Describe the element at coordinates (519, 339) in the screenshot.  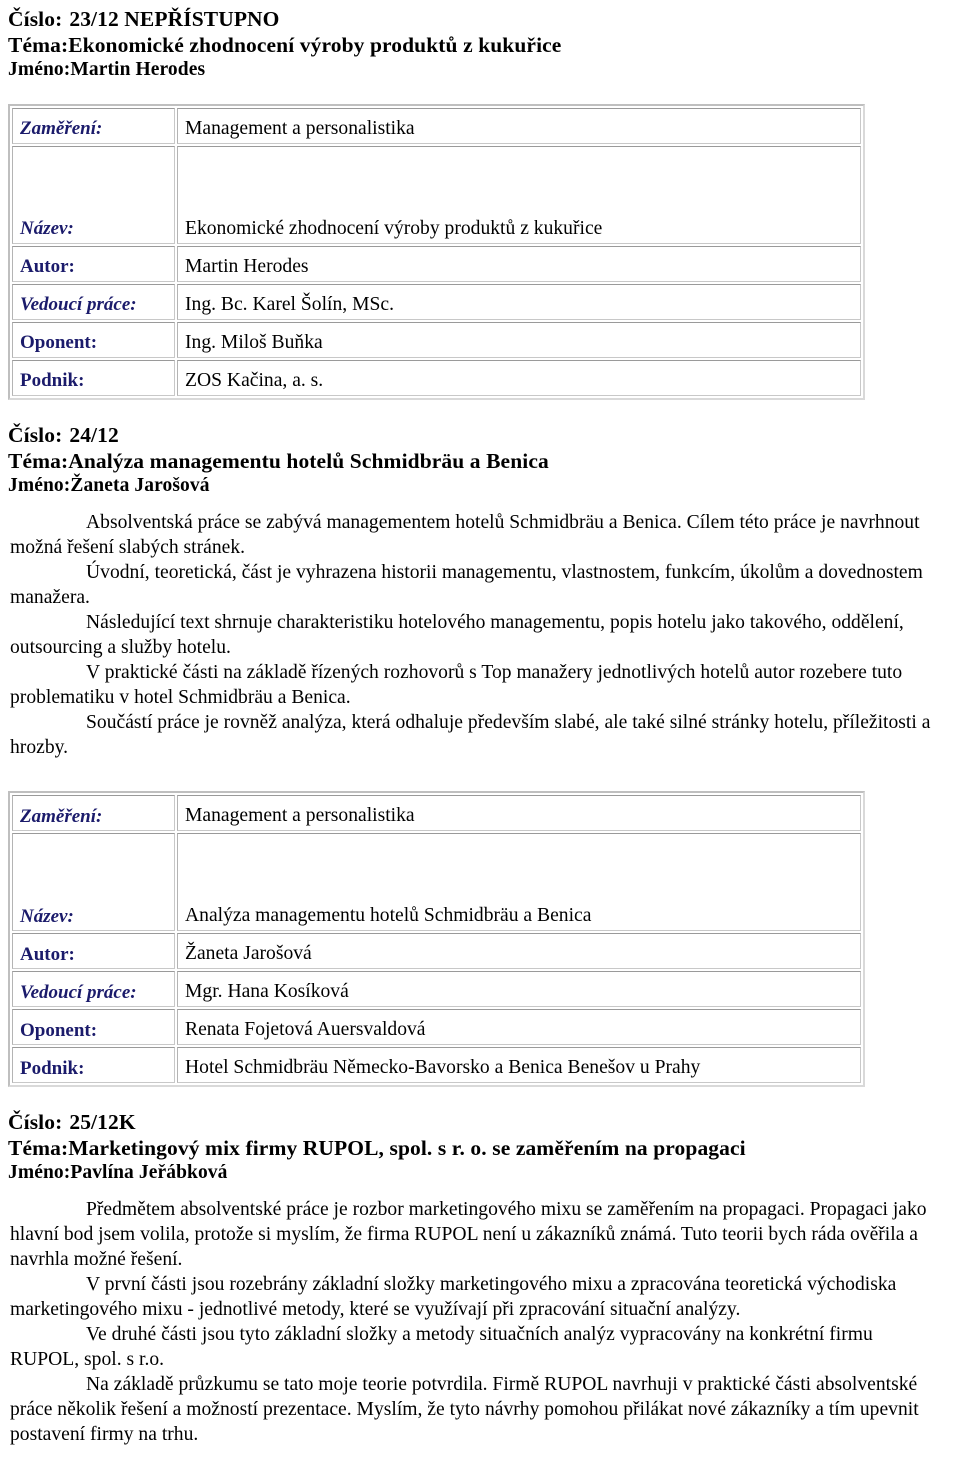
I see `value-oponent-1: Ing. Miloš Buňka` at that location.